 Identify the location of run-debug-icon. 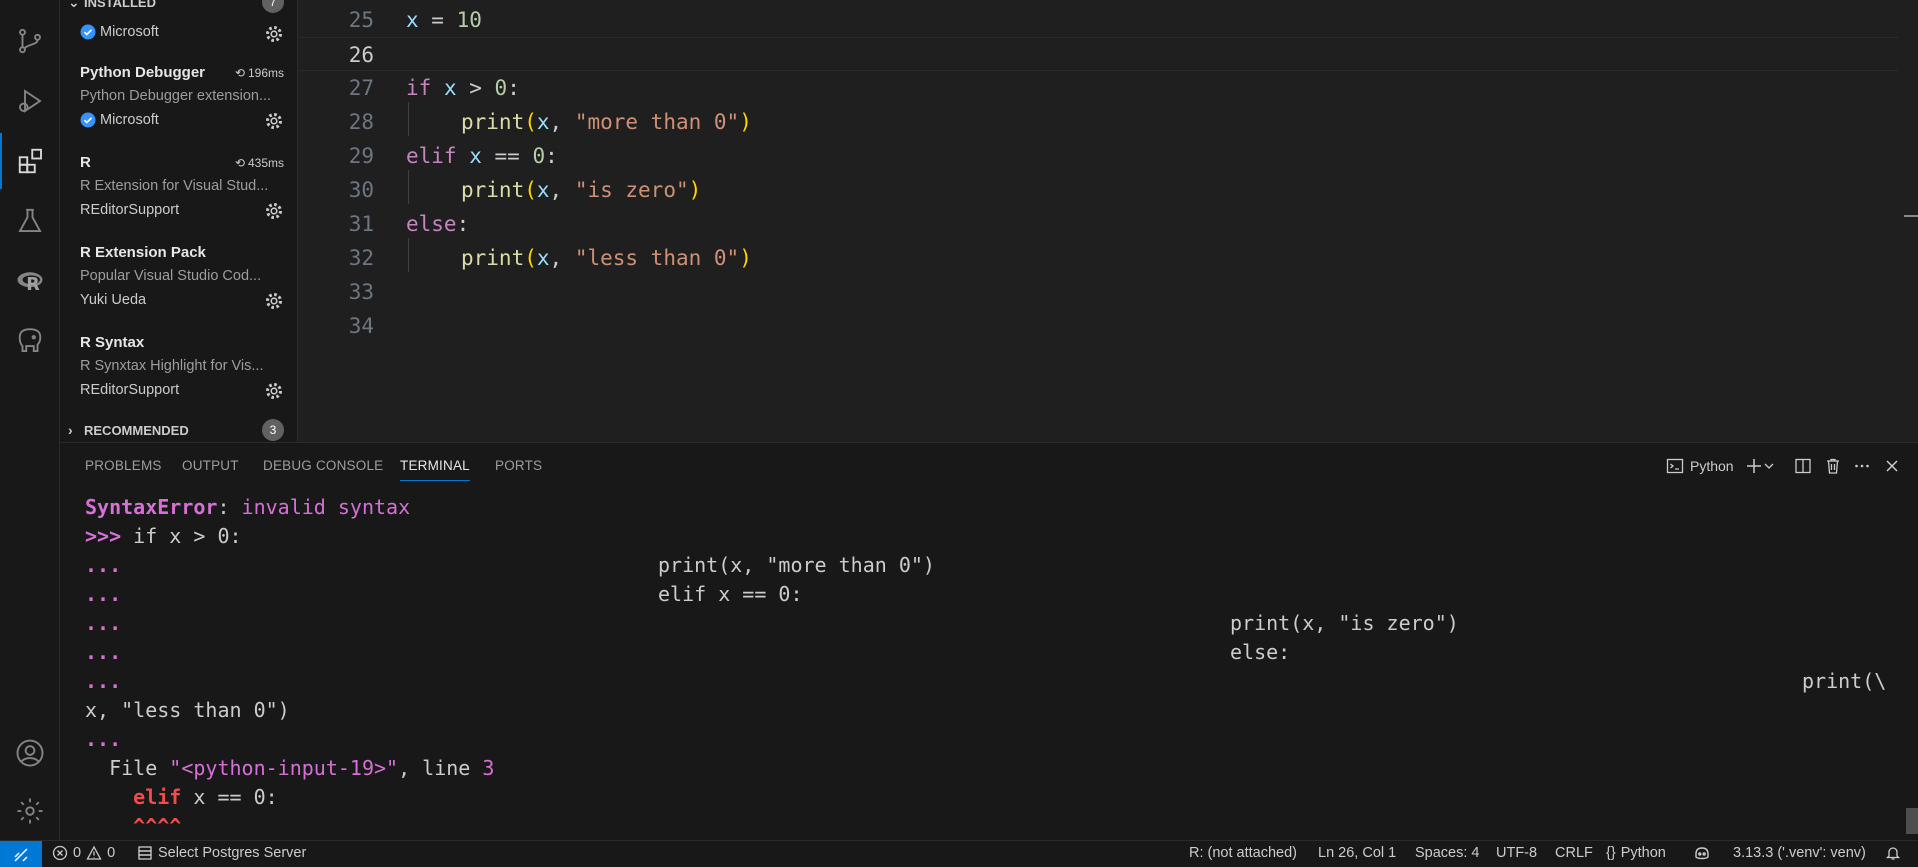
(30, 101).